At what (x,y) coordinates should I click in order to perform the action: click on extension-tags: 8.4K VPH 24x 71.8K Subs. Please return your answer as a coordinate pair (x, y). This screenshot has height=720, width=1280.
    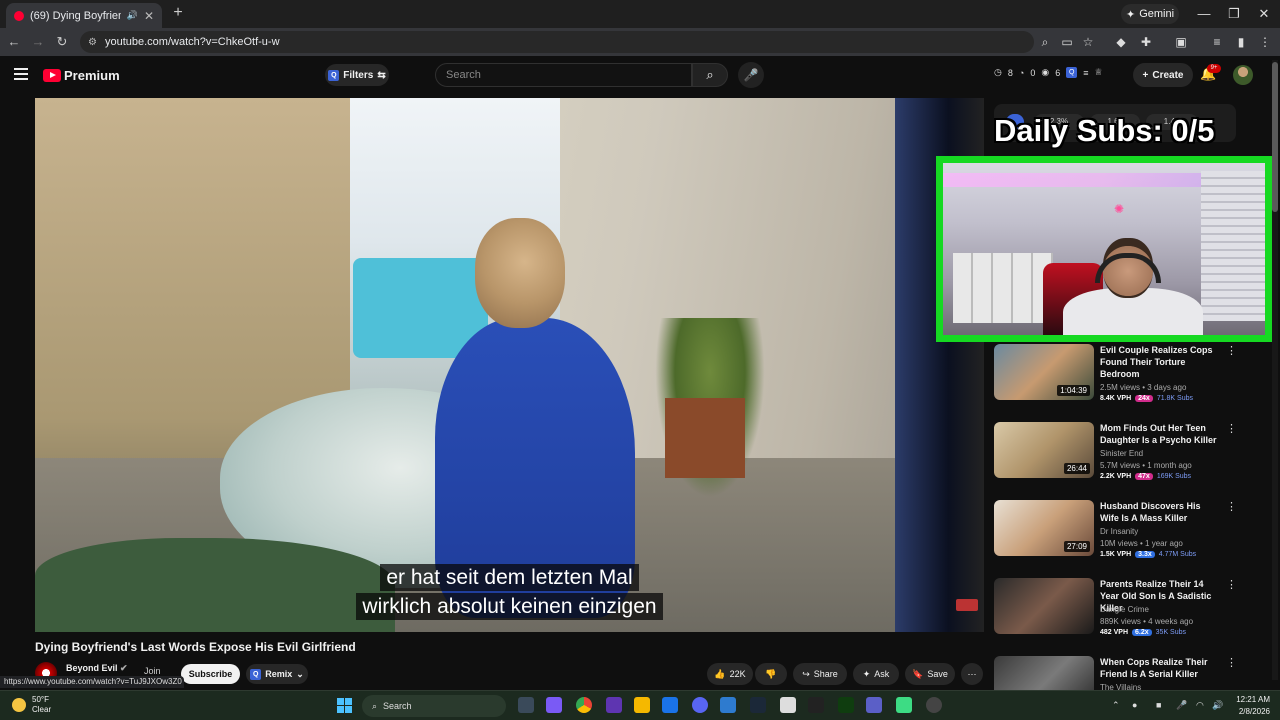
    Looking at the image, I should click on (1146, 398).